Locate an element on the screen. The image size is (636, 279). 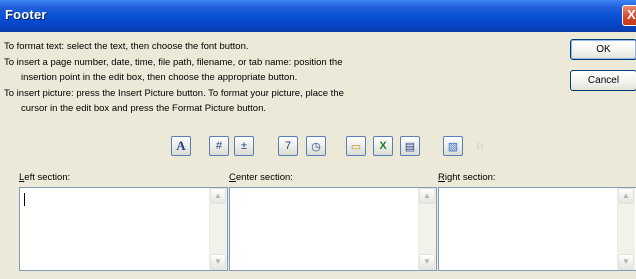
center-section-accesskey: C is located at coordinates (232, 177).